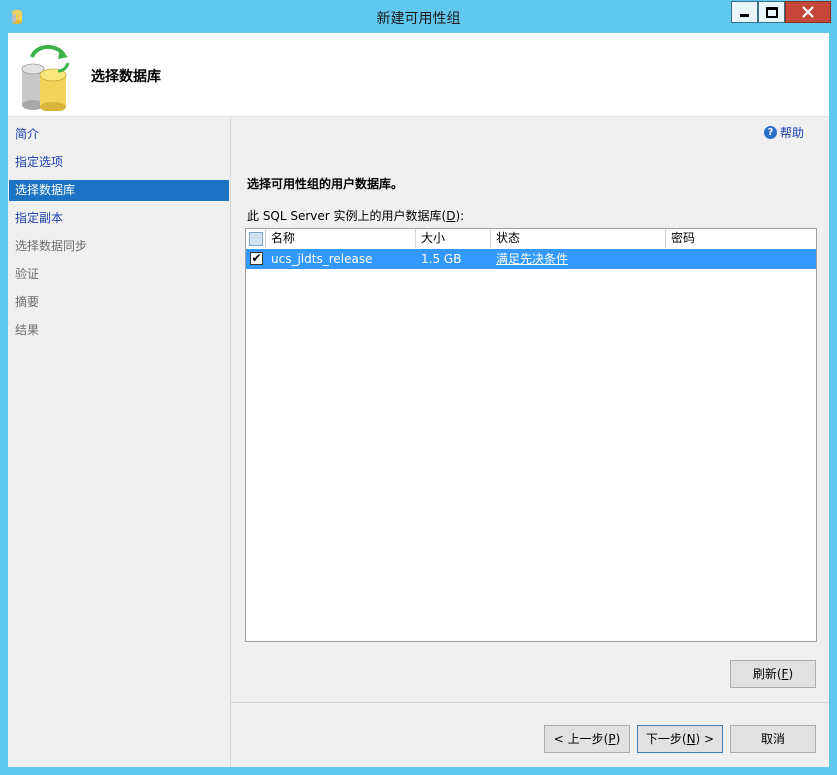 The image size is (837, 775). I want to click on checkmark-icon: ✔, so click(256, 258).